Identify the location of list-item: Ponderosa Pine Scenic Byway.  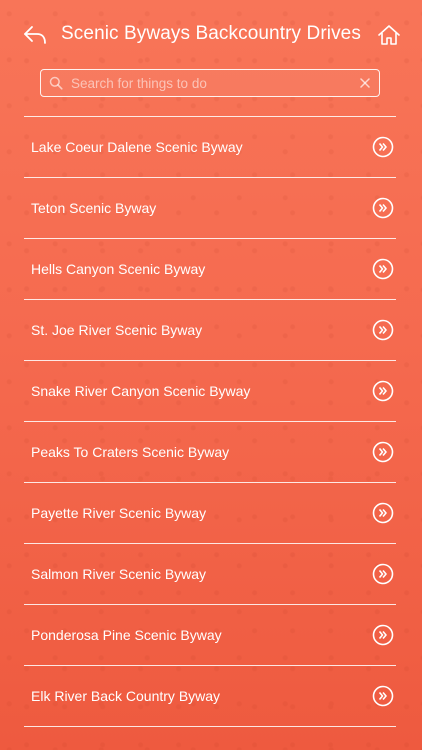
(210, 635).